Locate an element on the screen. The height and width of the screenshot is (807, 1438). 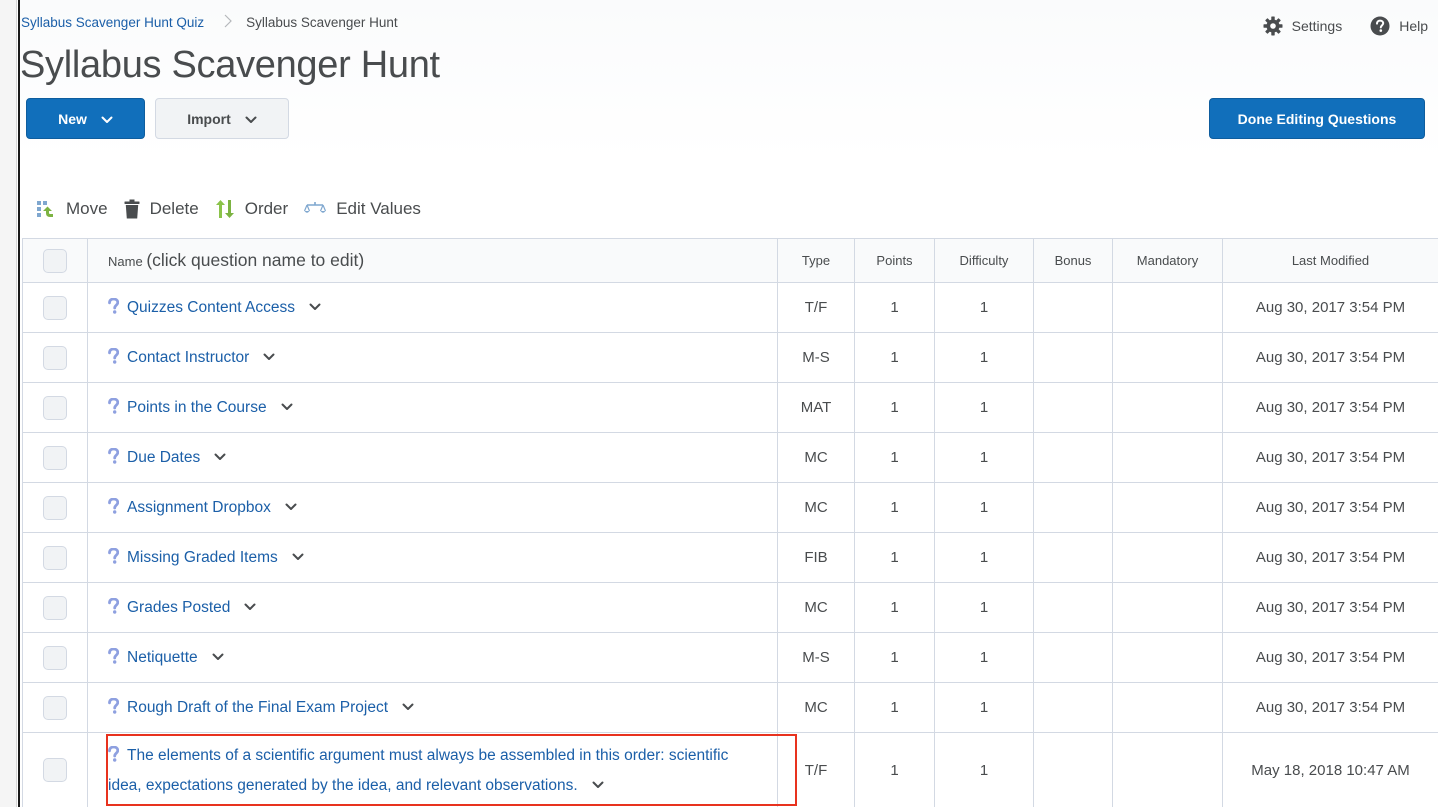
type-column-header: Type is located at coordinates (816, 260).